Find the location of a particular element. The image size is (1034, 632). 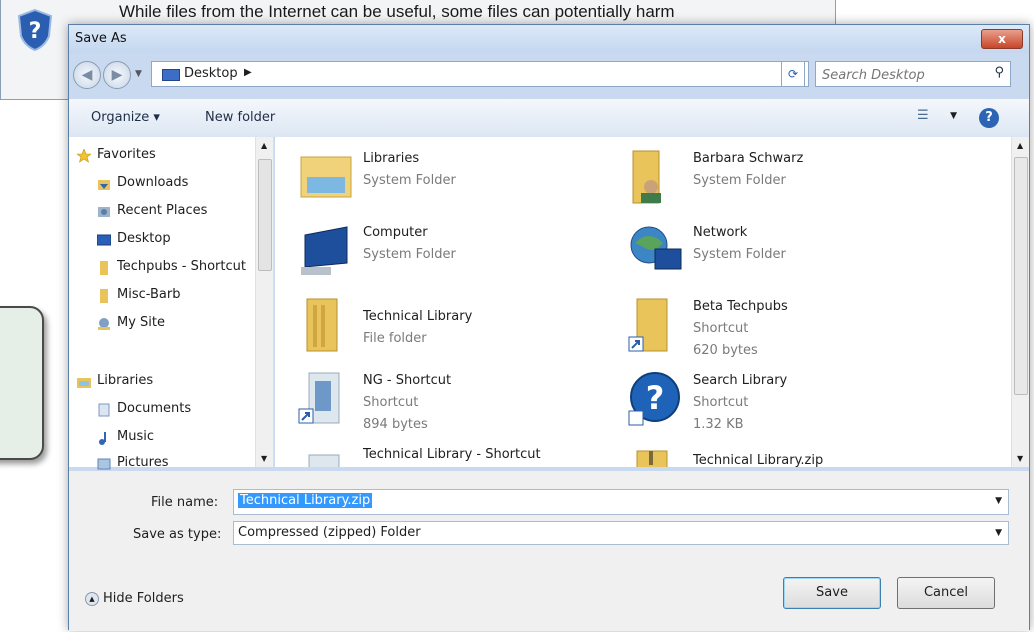

view-options-icon: ☰ is located at coordinates (928, 116).